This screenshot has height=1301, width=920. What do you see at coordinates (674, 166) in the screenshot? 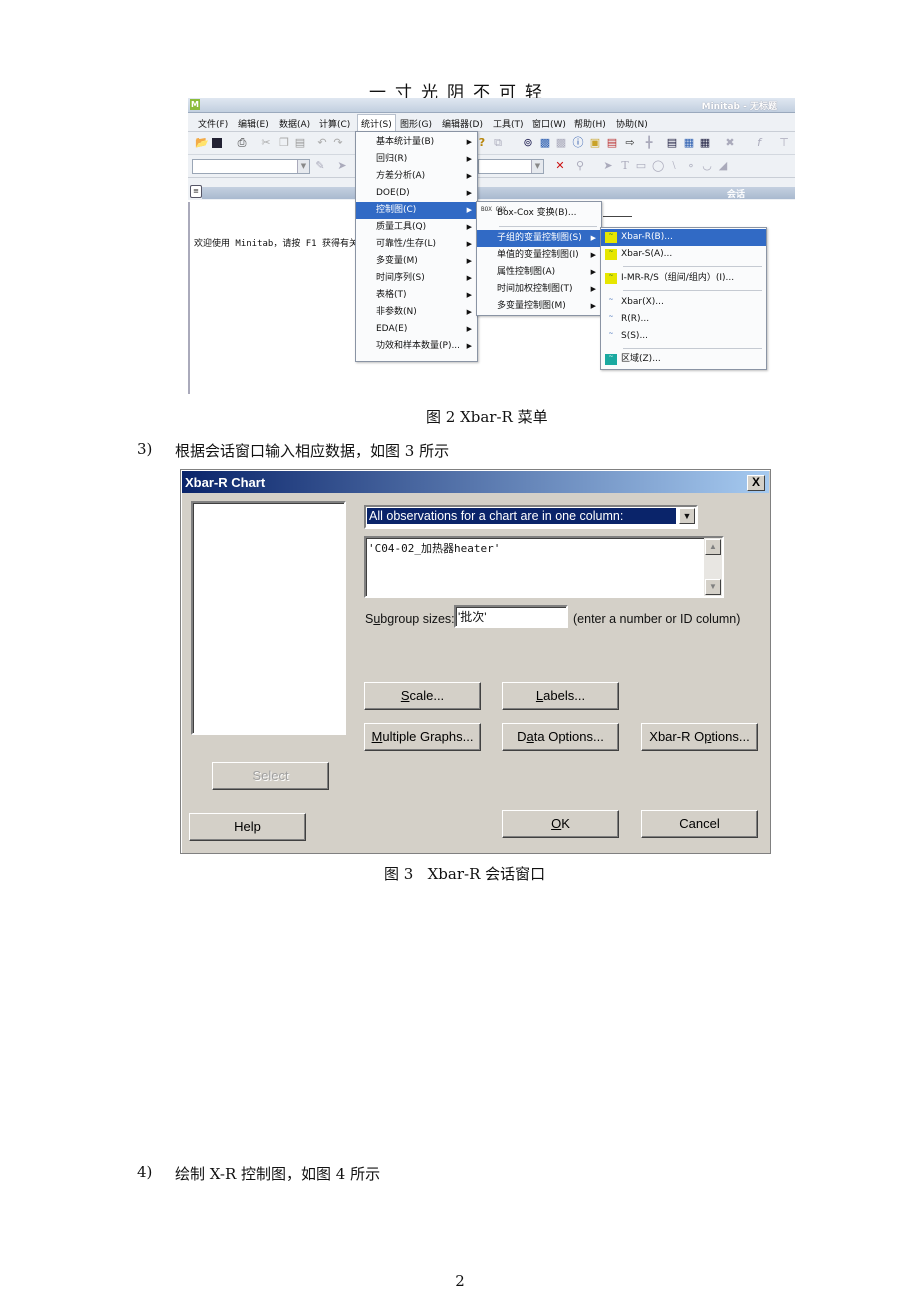
I see `line-icon: ⧵` at bounding box center [674, 166].